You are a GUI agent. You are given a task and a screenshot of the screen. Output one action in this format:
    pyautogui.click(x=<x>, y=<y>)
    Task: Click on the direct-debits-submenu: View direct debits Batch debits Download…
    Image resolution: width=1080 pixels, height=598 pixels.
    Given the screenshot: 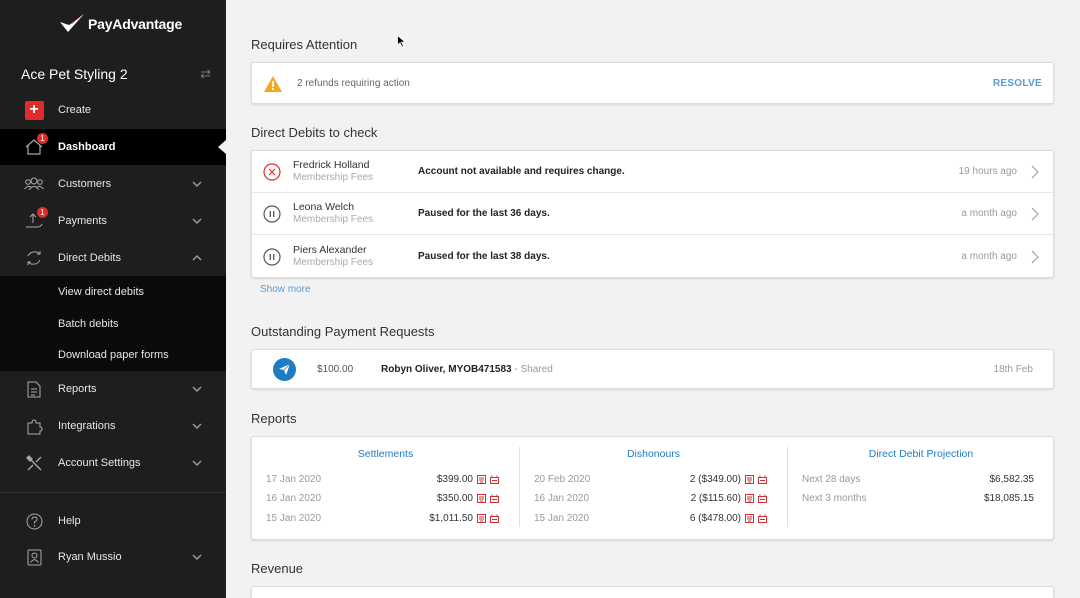 What is the action you would take?
    pyautogui.click(x=113, y=323)
    